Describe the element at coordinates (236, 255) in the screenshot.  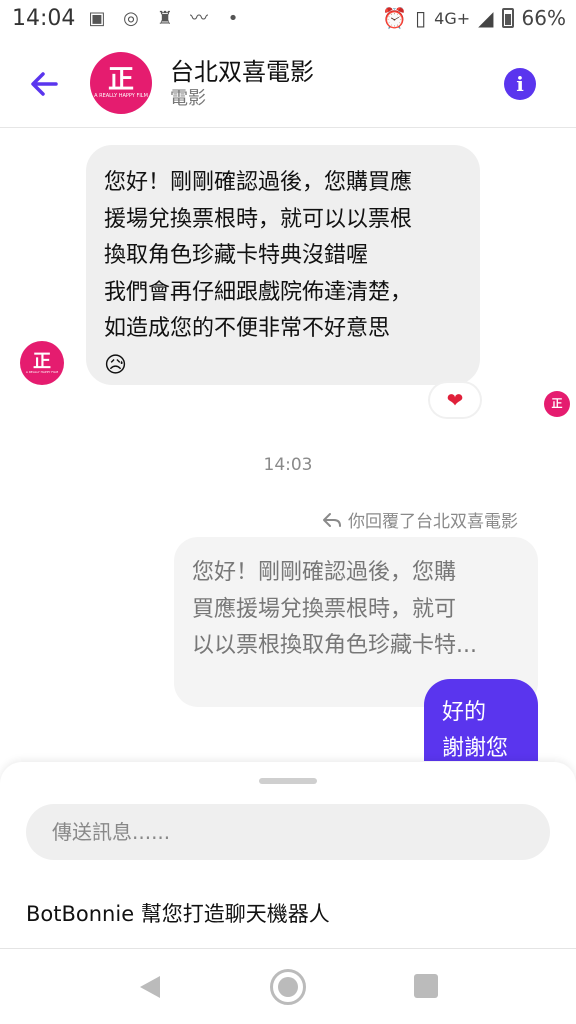
I see `message-line: 換取角色珍藏卡特典沒錯喔` at that location.